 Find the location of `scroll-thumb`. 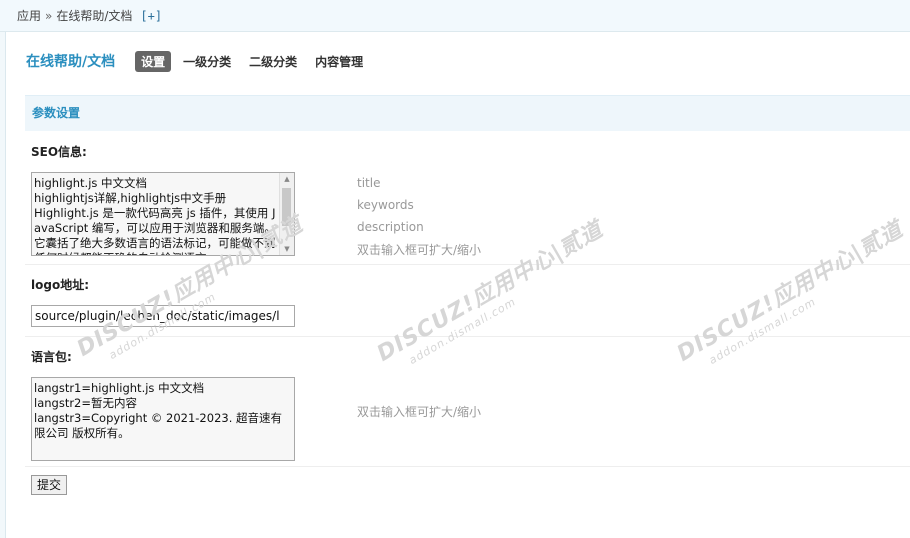

scroll-thumb is located at coordinates (286, 207).